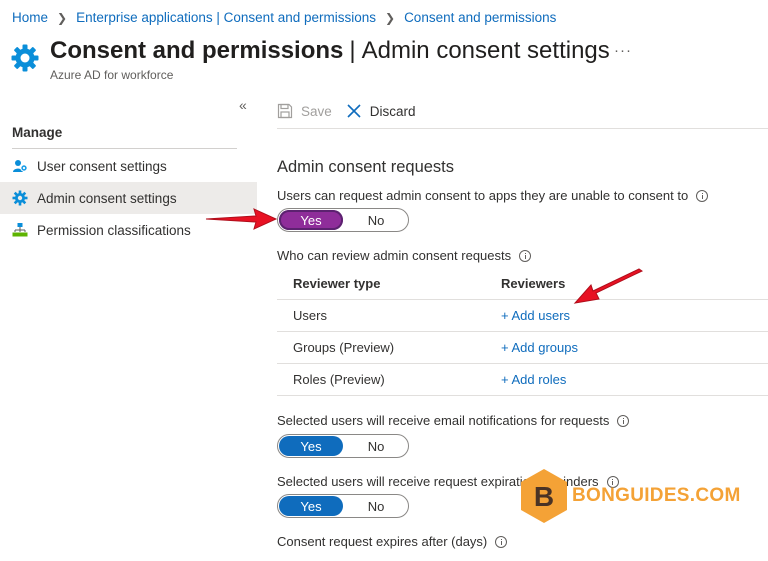 This screenshot has height=561, width=768. Describe the element at coordinates (310, 315) in the screenshot. I see `reviewer-type-cell: Users` at that location.